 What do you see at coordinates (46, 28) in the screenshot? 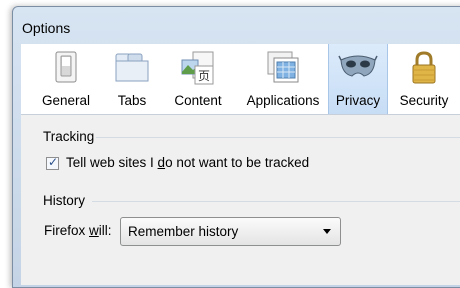
I see `window-title: Options` at bounding box center [46, 28].